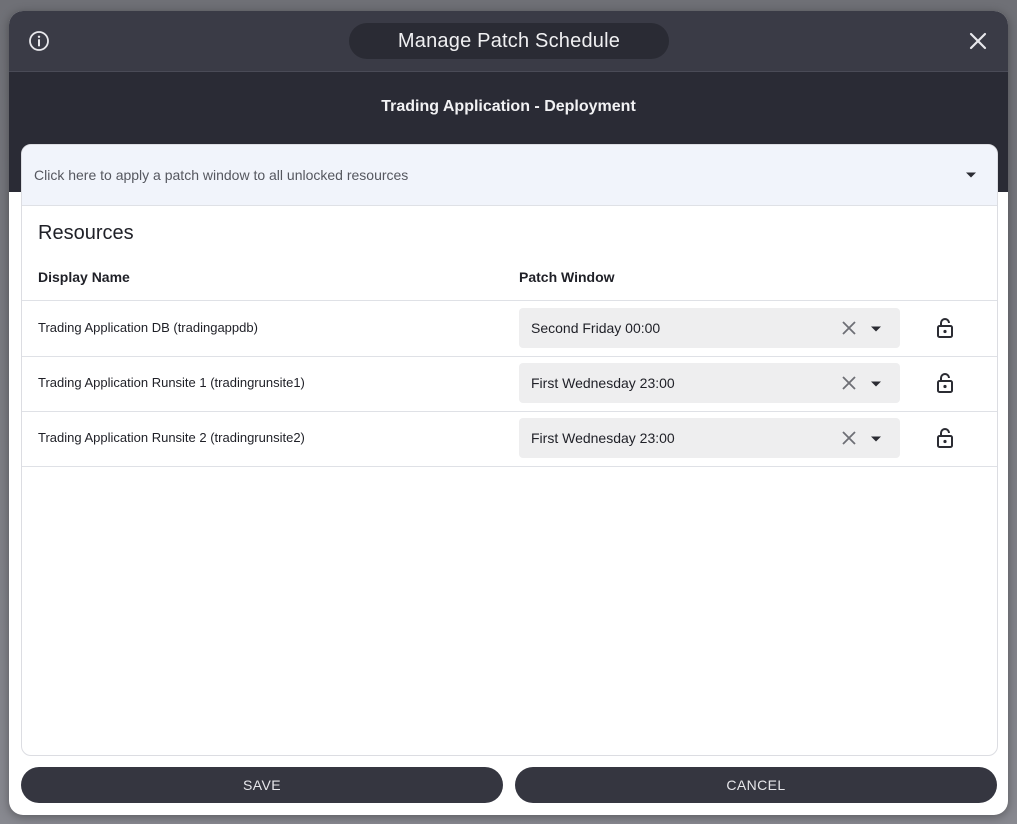 The image size is (1017, 824). What do you see at coordinates (567, 277) in the screenshot?
I see `column-header-patch-window: Patch Window` at bounding box center [567, 277].